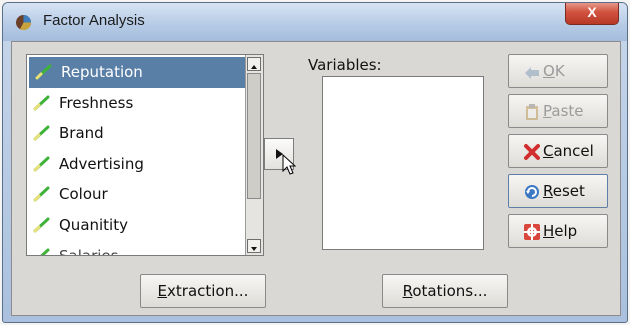  Describe the element at coordinates (94, 20) in the screenshot. I see `window-title: Factor Analysis` at that location.